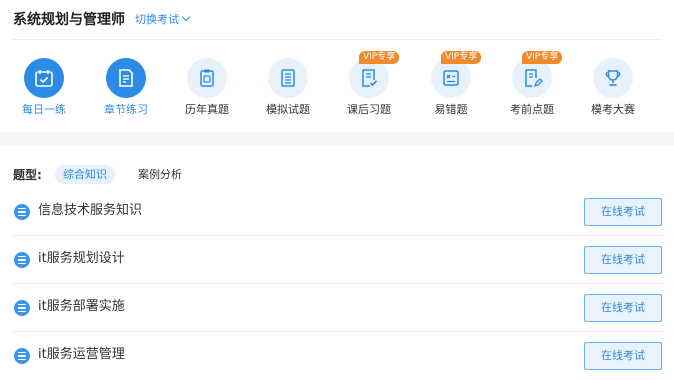  I want to click on nav-label: 易错题, so click(451, 109).